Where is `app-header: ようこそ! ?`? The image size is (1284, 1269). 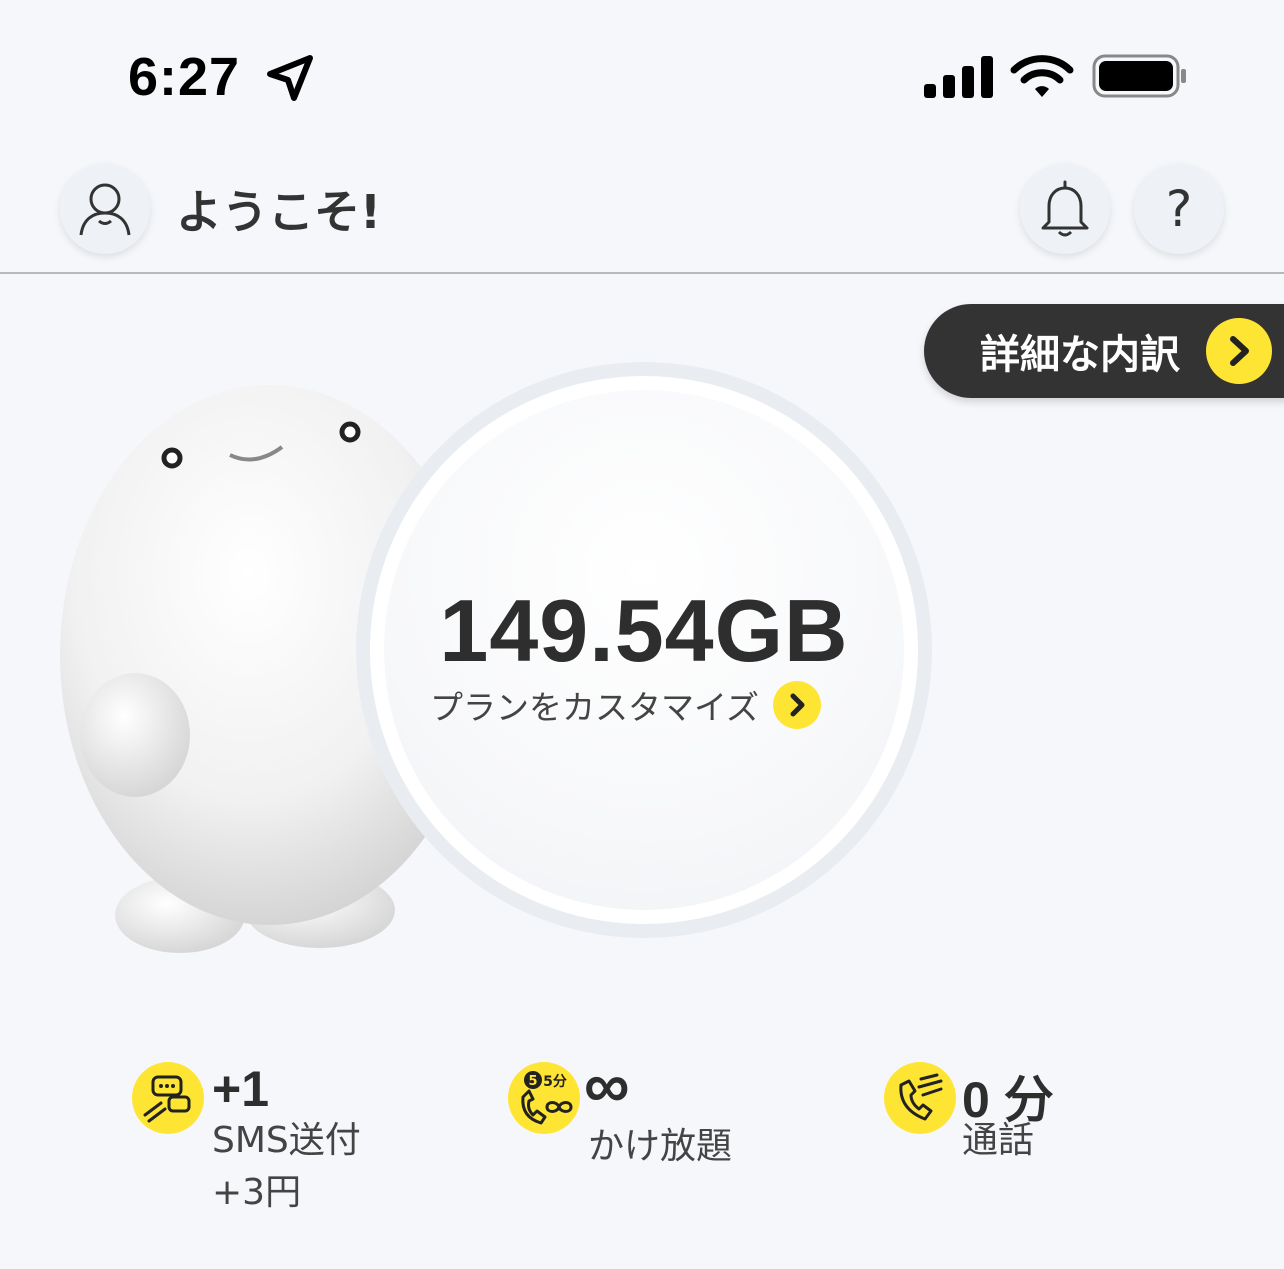
app-header: ようこそ! ? is located at coordinates (642, 207).